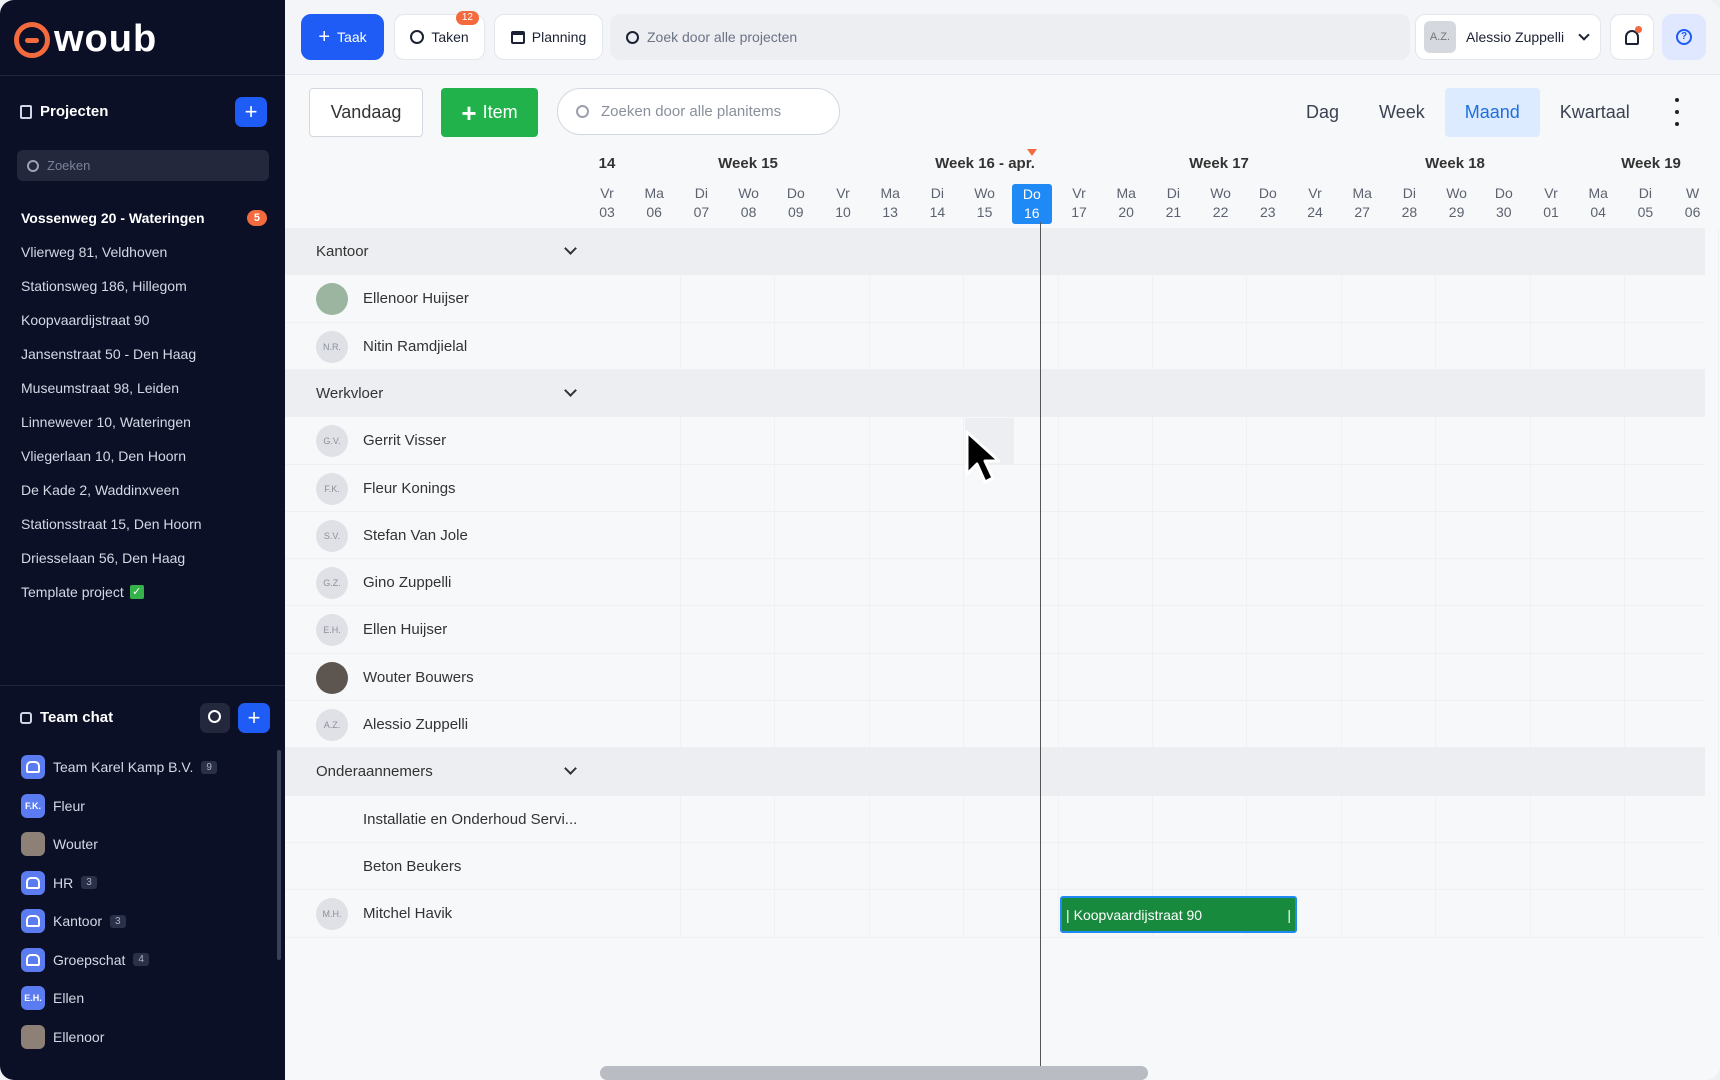  Describe the element at coordinates (1693, 203) in the screenshot. I see `day-column: W 06` at that location.